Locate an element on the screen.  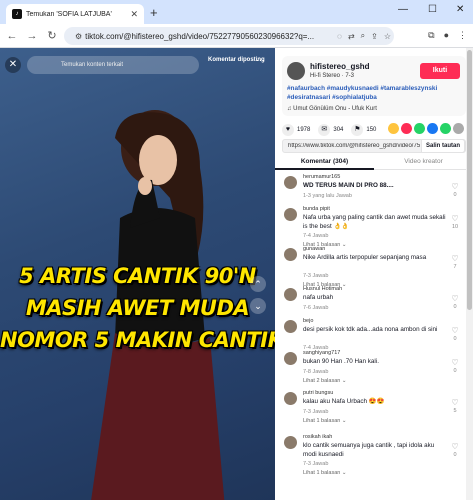
bookmark-star-icon: ☆ is located at coordinates (387, 36).